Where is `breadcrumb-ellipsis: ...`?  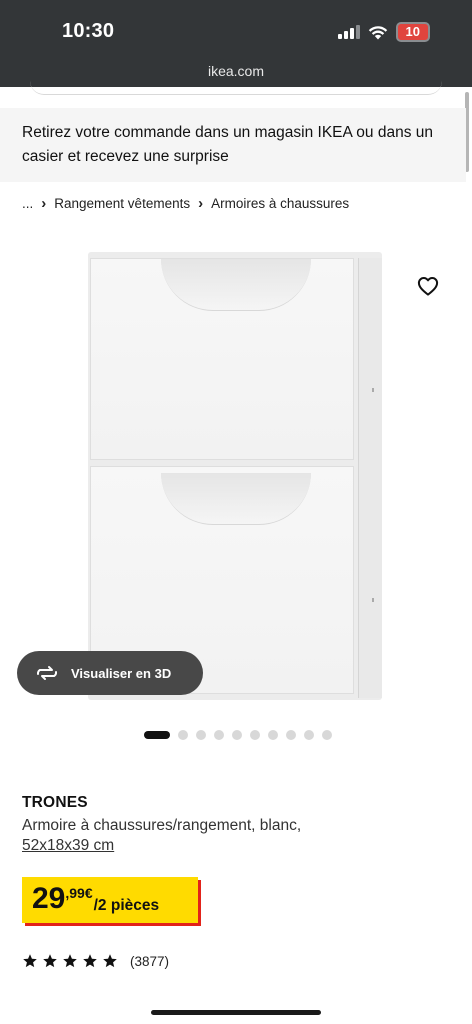 breadcrumb-ellipsis: ... is located at coordinates (27, 203).